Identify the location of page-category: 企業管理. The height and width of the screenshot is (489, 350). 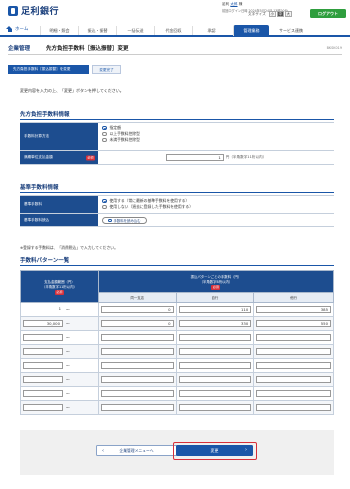
(19, 49).